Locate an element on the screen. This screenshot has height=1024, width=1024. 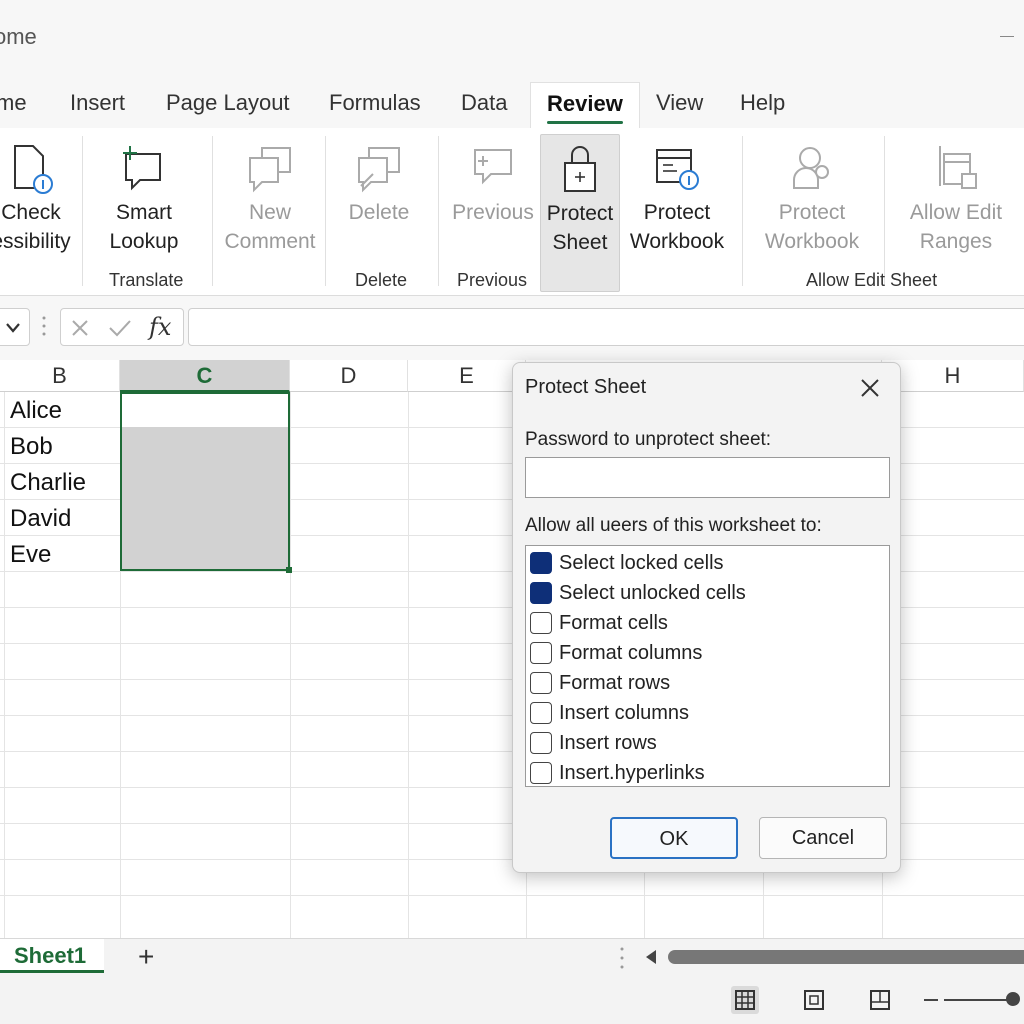
enter-check-icon is located at coordinates (120, 328).